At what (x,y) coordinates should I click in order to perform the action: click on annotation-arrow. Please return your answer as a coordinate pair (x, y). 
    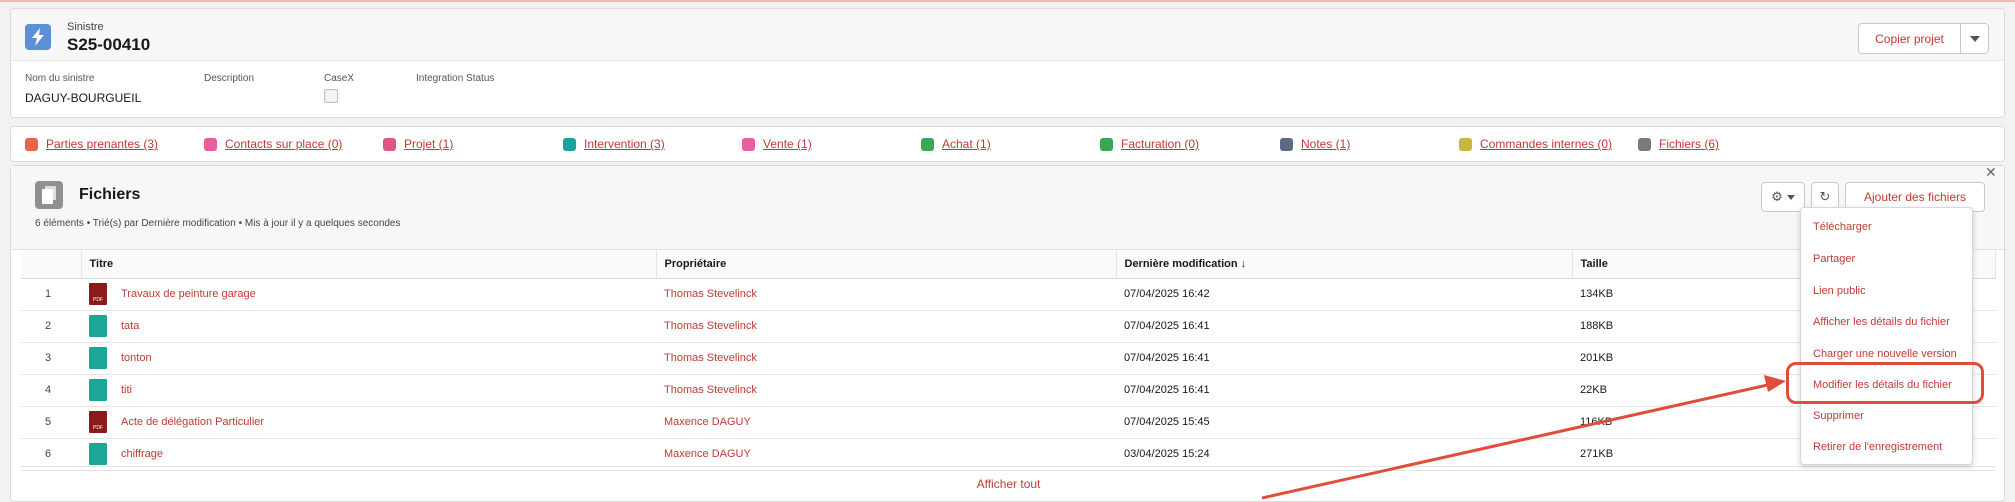
    Looking at the image, I should click on (1523, 437).